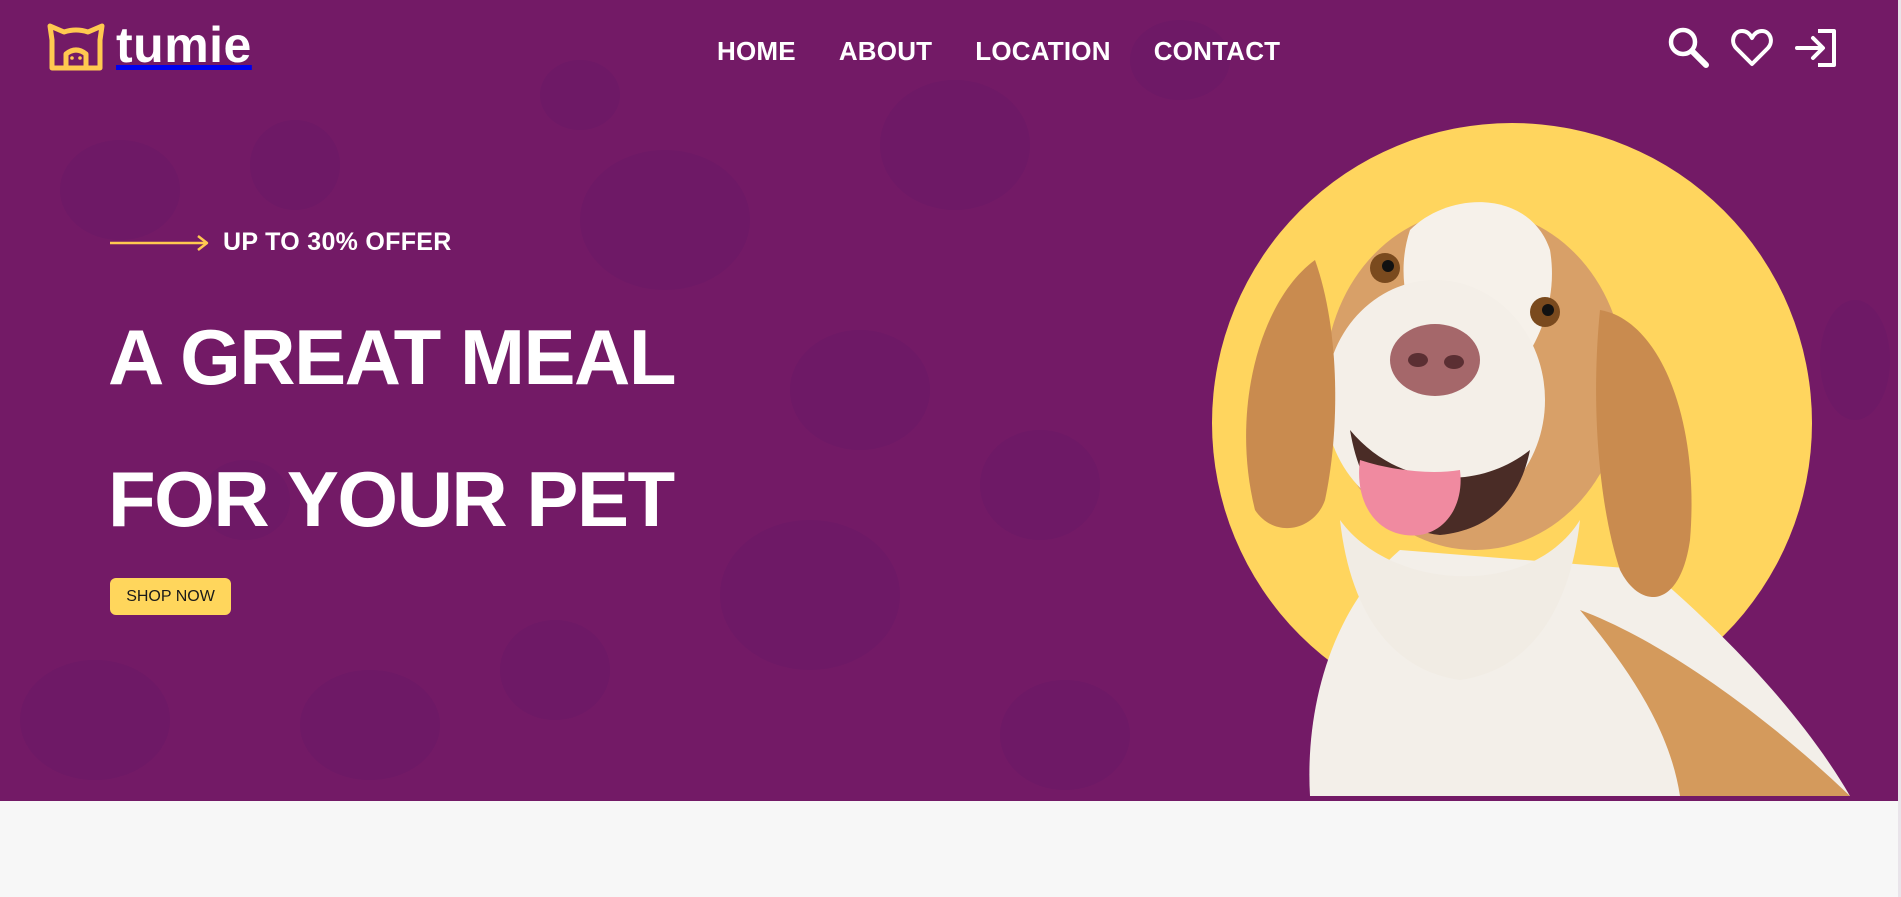 The width and height of the screenshot is (1901, 897). What do you see at coordinates (885, 51) in the screenshot?
I see `nav-about: ABOUT` at bounding box center [885, 51].